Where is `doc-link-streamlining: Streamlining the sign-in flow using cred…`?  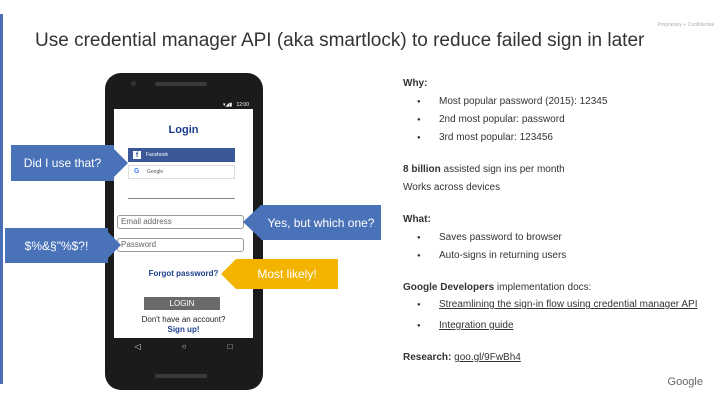
doc-link-streamlining: Streamlining the sign-in flow using cred… is located at coordinates (568, 304).